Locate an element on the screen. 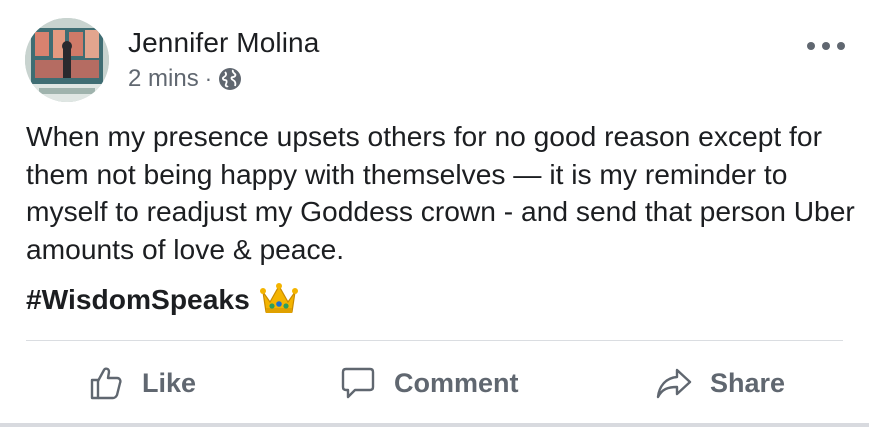  hashtag-row: #WisdomSpeaks is located at coordinates (162, 299).